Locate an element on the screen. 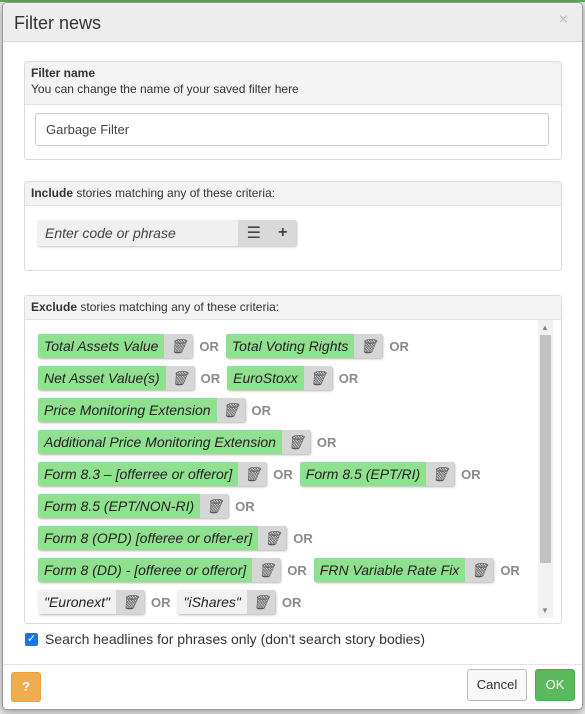  filter-name-label: Filter name is located at coordinates (63, 73).